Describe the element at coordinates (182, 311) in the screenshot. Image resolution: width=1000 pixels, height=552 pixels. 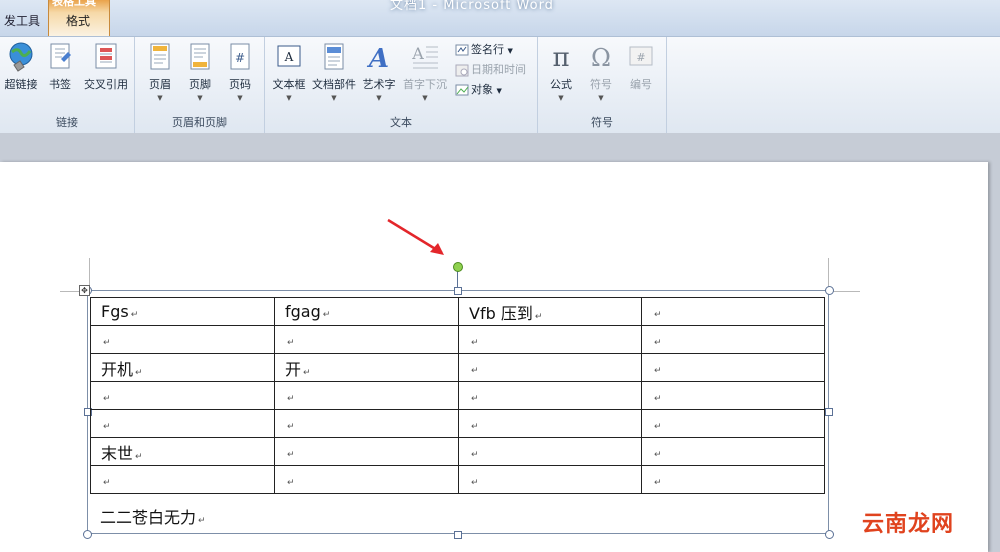
I see `table-cell: Fgs ↵` at that location.